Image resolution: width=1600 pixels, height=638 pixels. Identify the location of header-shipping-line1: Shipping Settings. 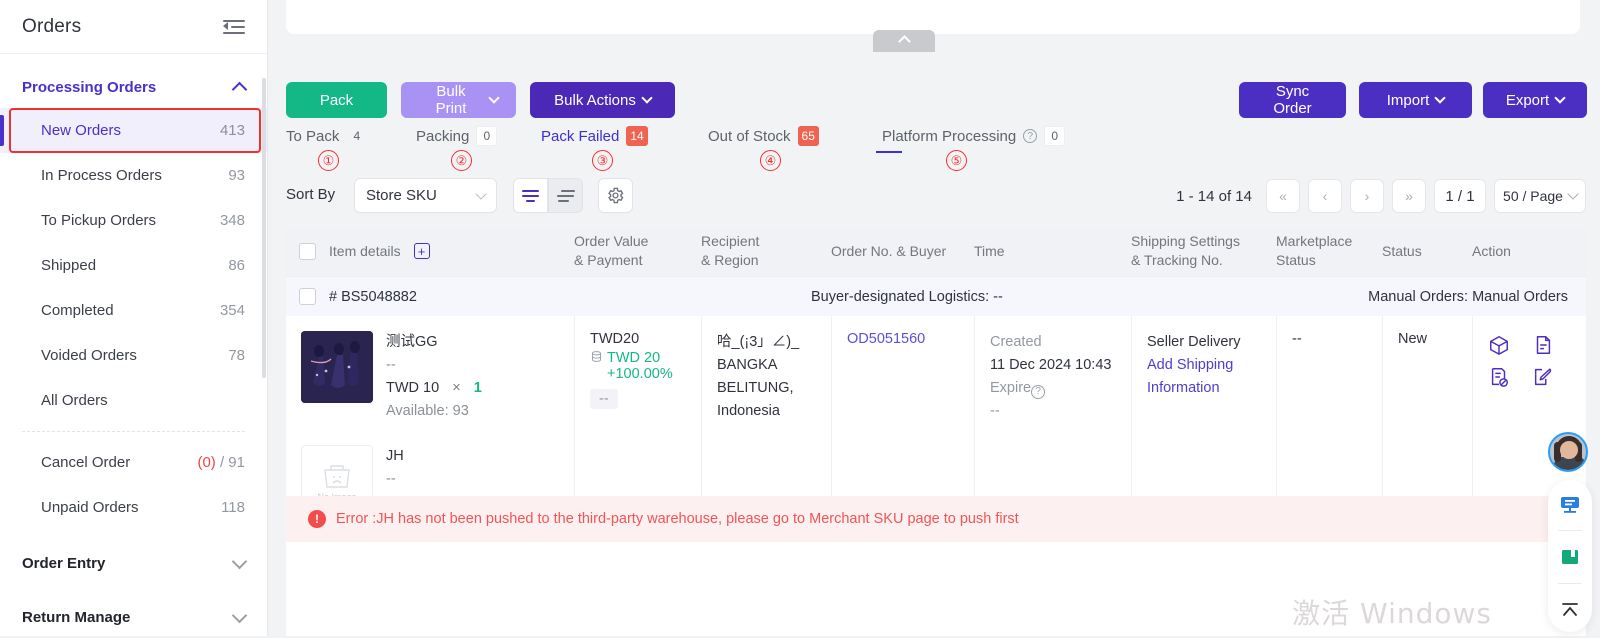
(1185, 241).